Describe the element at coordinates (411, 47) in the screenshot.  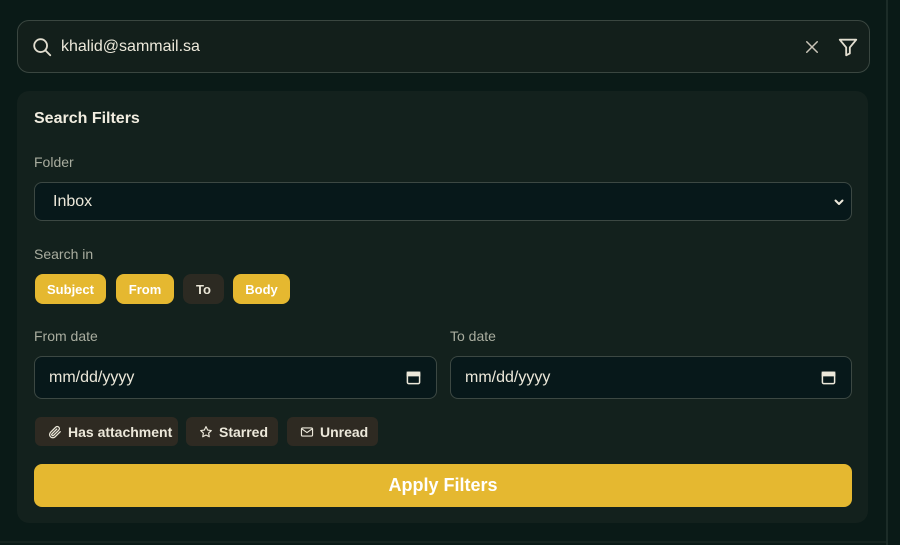
I see `search-input` at that location.